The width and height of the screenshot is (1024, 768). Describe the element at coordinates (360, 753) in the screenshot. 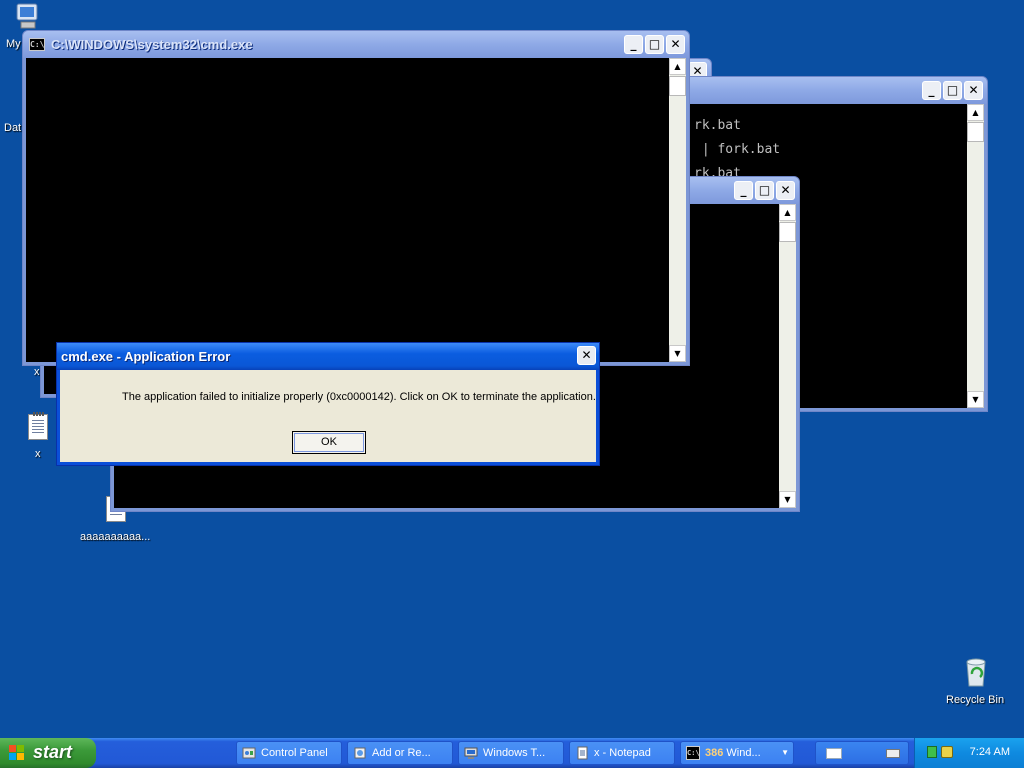

I see `add-remove-programs-icon` at that location.